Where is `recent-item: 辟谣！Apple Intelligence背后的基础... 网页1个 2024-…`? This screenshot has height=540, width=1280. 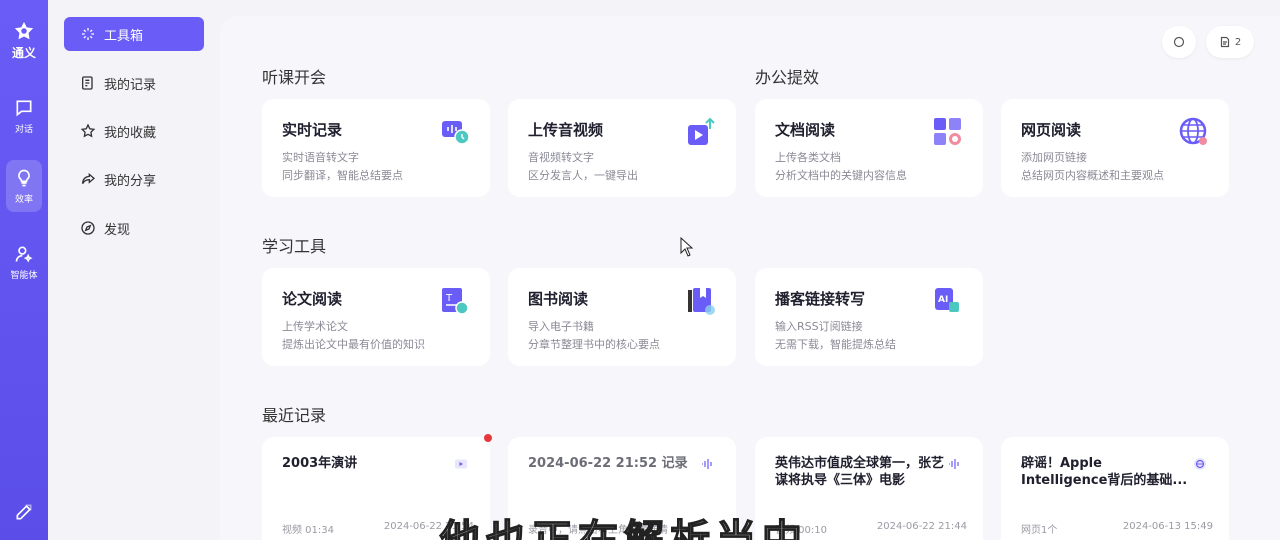 recent-item: 辟谣！Apple Intelligence背后的基础... 网页1个 2024-… is located at coordinates (1115, 488).